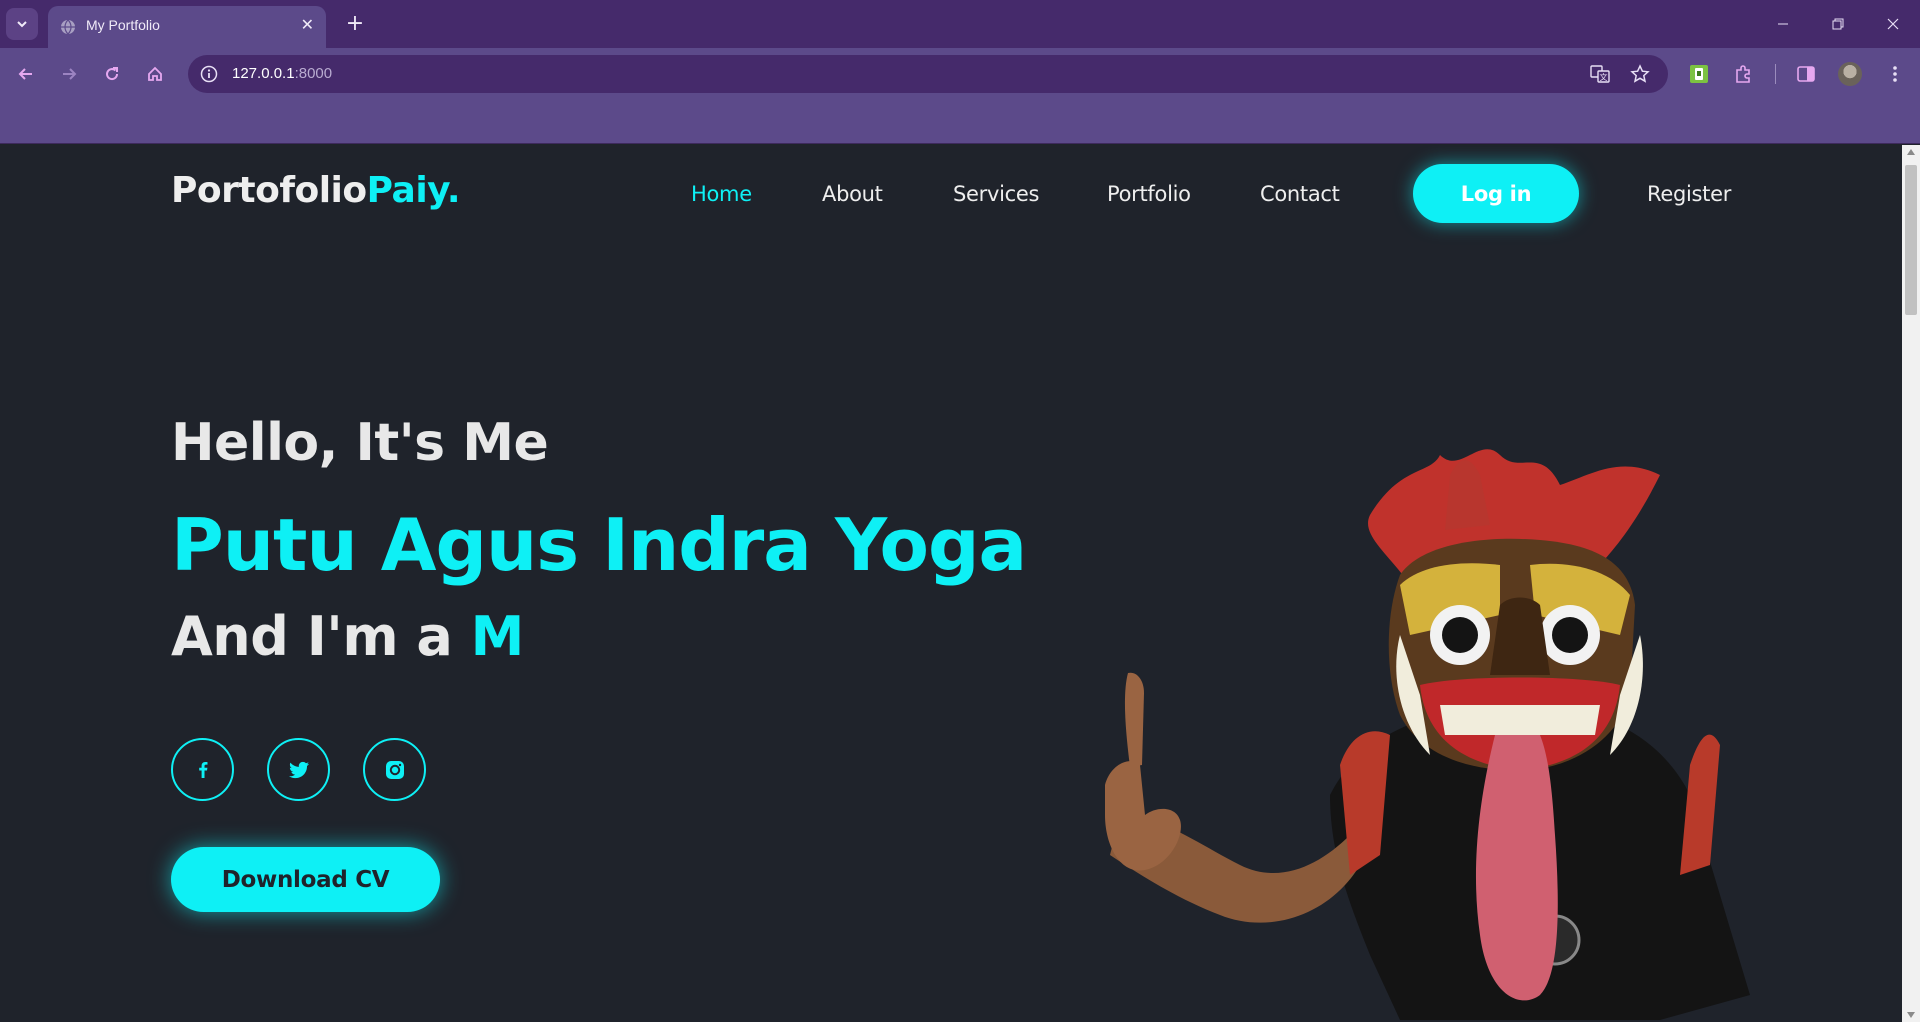  Describe the element at coordinates (123, 25) in the screenshot. I see `tab-title: My Portfolio` at that location.